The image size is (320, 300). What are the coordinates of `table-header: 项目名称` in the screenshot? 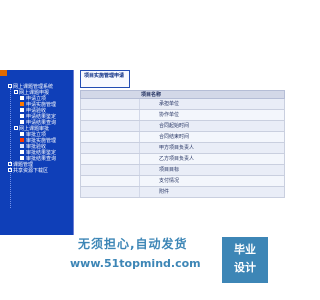 It's located at (182, 94).